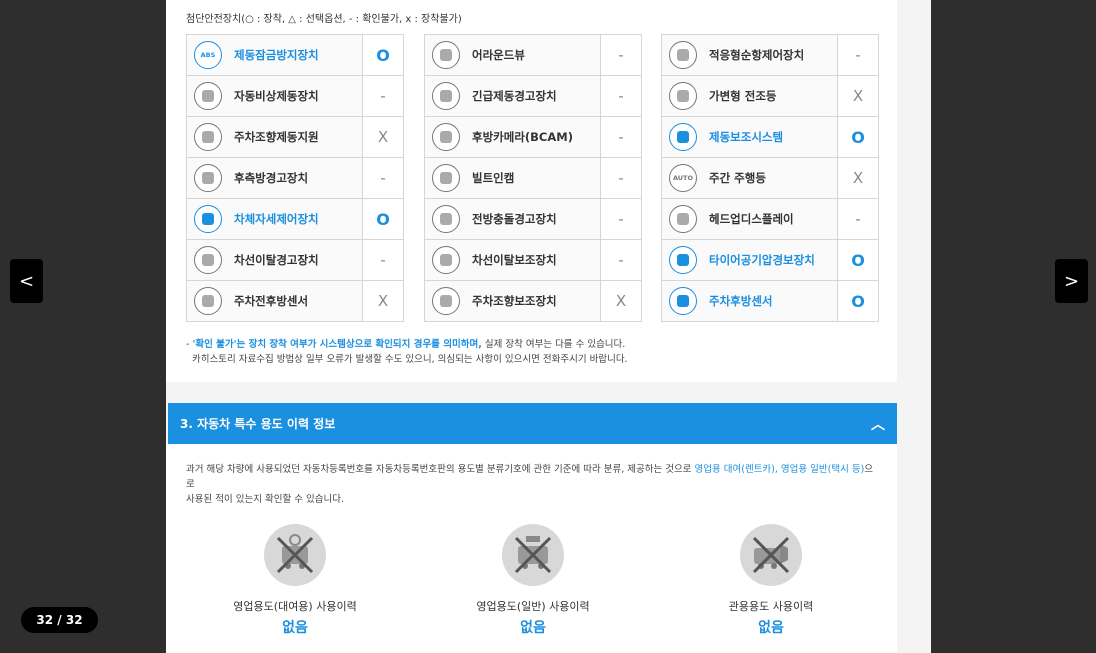 Image resolution: width=1096 pixels, height=653 pixels. What do you see at coordinates (533, 606) in the screenshot?
I see `usage-label: 영업용도(일반) 사용이력` at bounding box center [533, 606].